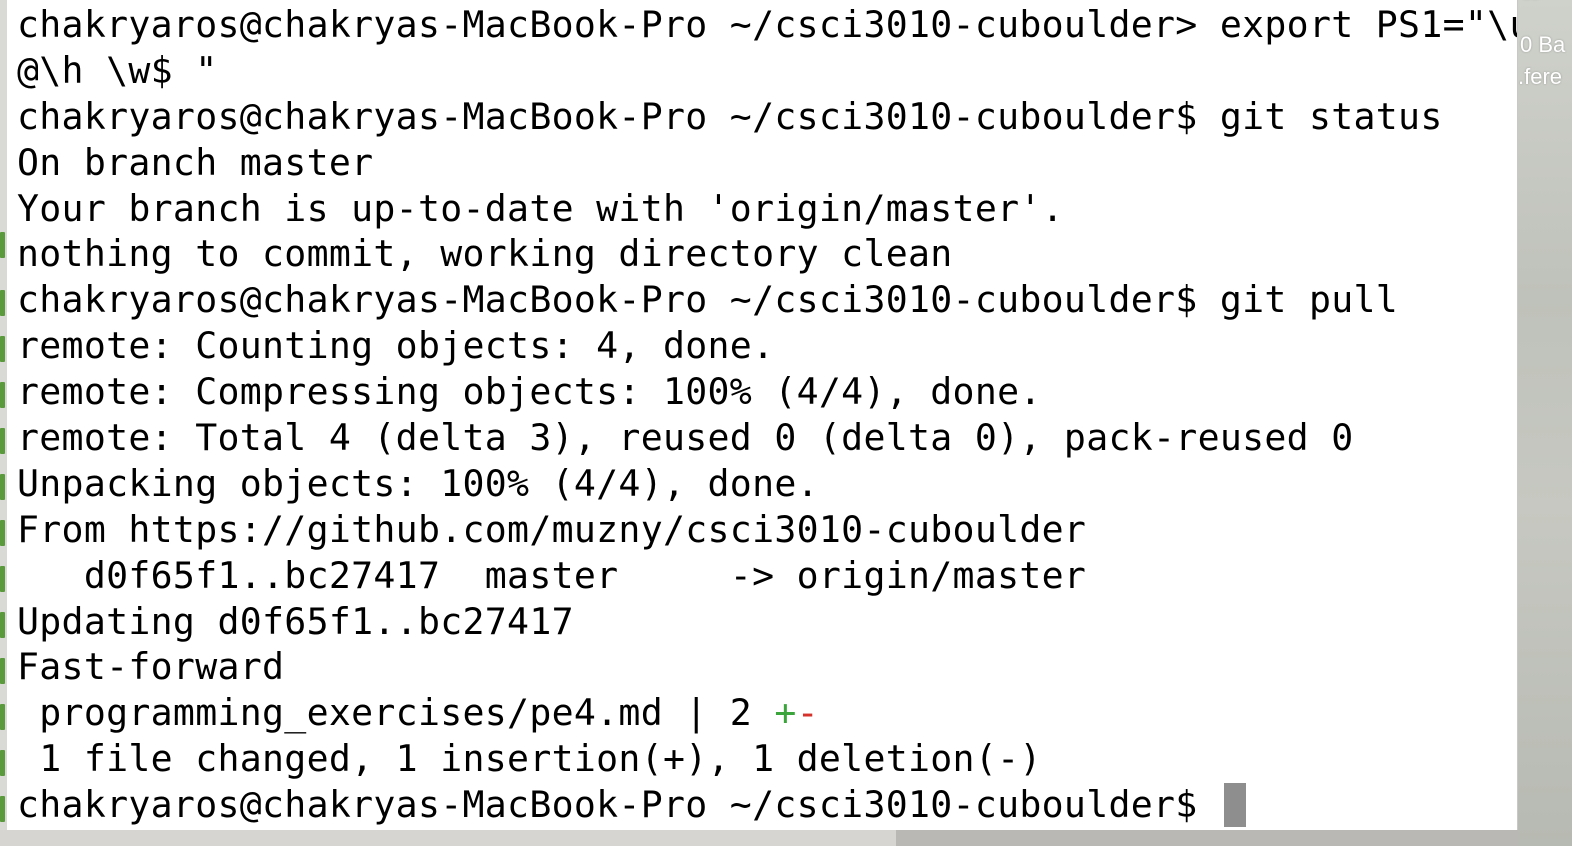 The image size is (1572, 846). Describe the element at coordinates (552, 575) in the screenshot. I see `line-text: d0f65f1..bc27417 master -> origin/master` at that location.